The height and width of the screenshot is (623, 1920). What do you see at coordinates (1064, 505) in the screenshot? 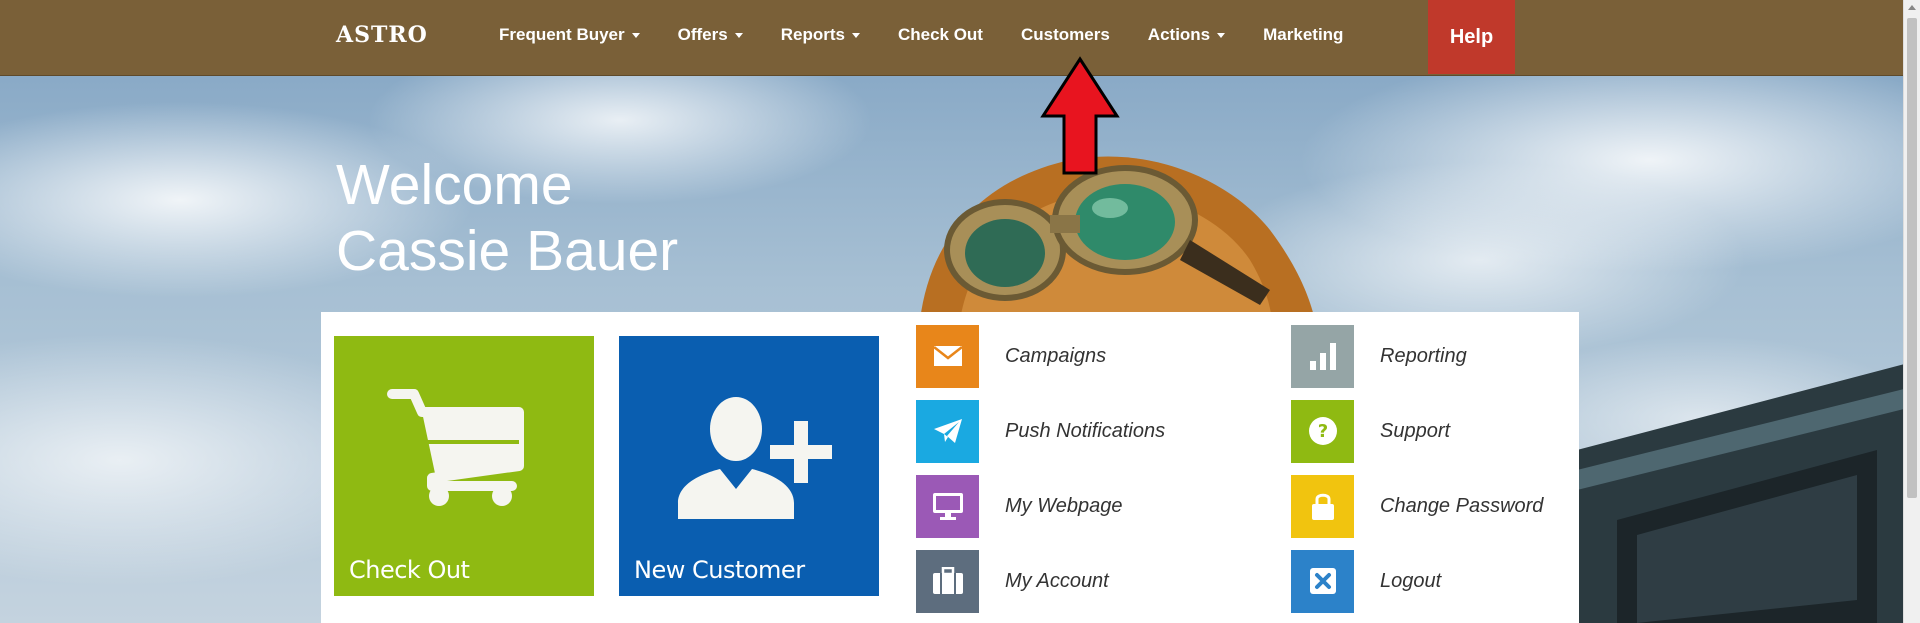
I see `my-webpage-label: My Webpage` at bounding box center [1064, 505].